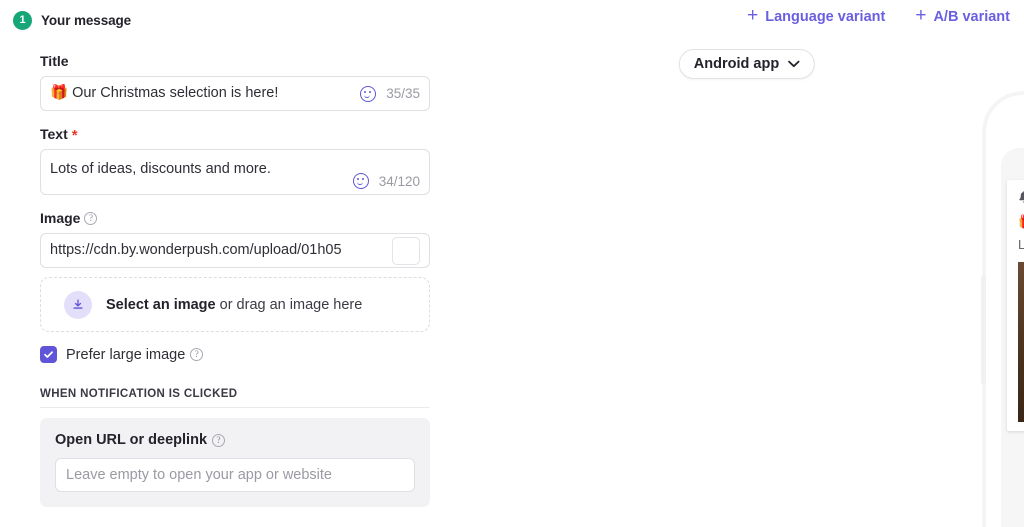 The image size is (1024, 527). I want to click on text-field-label: Text *, so click(255, 135).